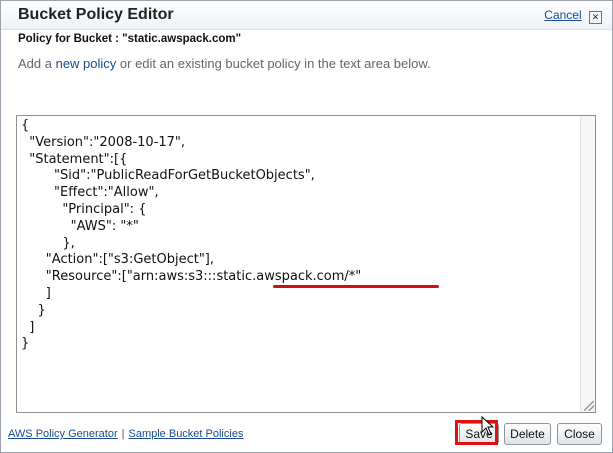 The height and width of the screenshot is (453, 613). Describe the element at coordinates (74, 159) in the screenshot. I see `policy-line: "Statement":[{` at that location.